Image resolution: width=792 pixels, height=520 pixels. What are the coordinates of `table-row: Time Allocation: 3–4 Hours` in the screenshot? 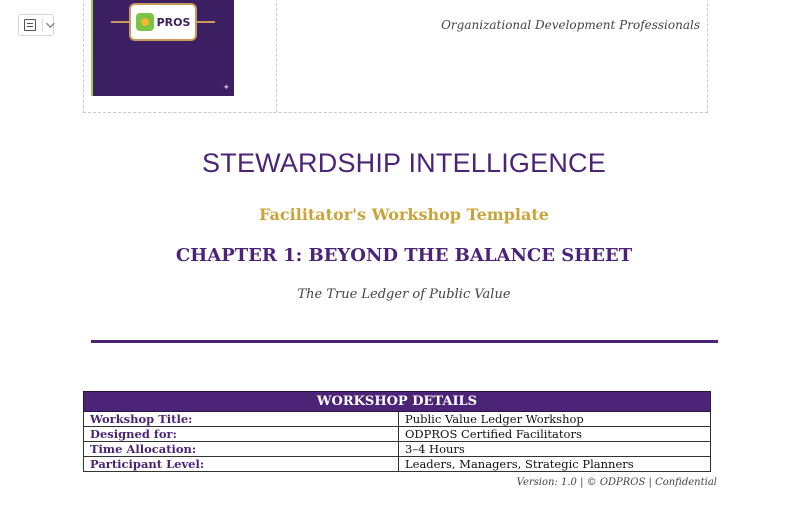 It's located at (397, 449).